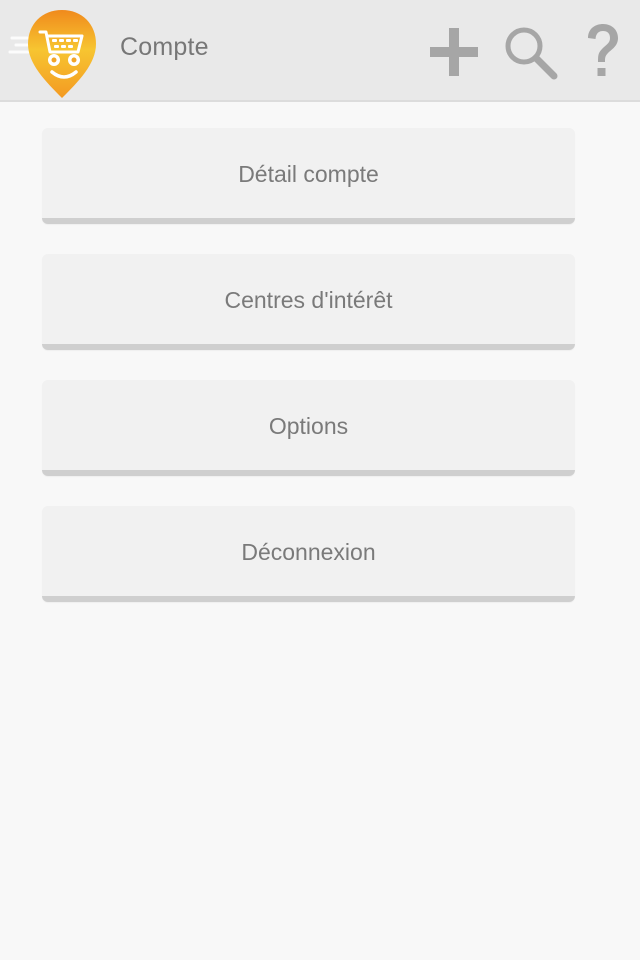 The width and height of the screenshot is (640, 960). I want to click on interests-label: Centres d'intérêt, so click(308, 299).